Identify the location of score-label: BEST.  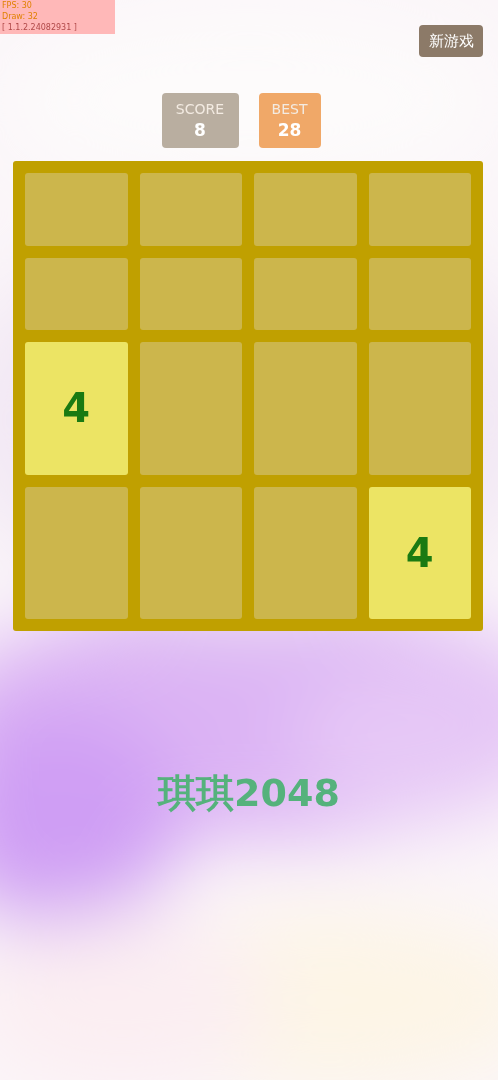
(289, 108).